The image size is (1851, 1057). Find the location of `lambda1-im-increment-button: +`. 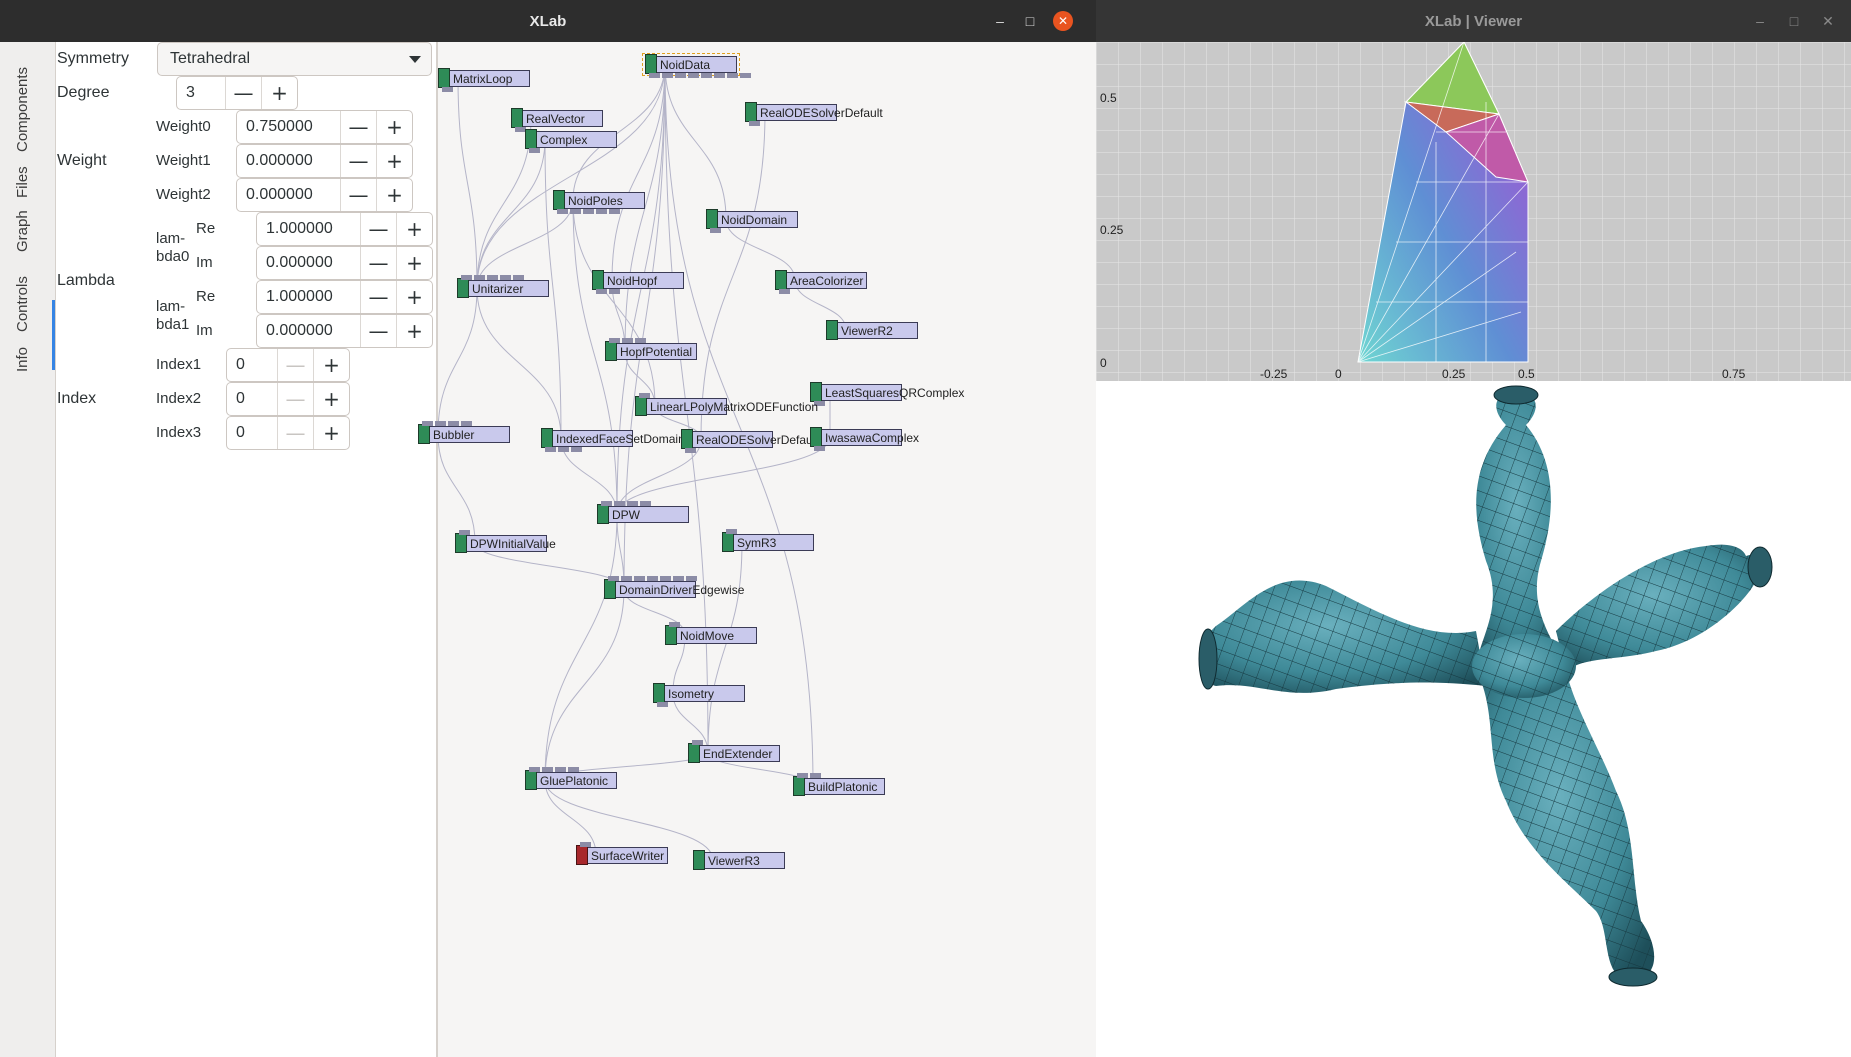

lambda1-im-increment-button: + is located at coordinates (414, 331).